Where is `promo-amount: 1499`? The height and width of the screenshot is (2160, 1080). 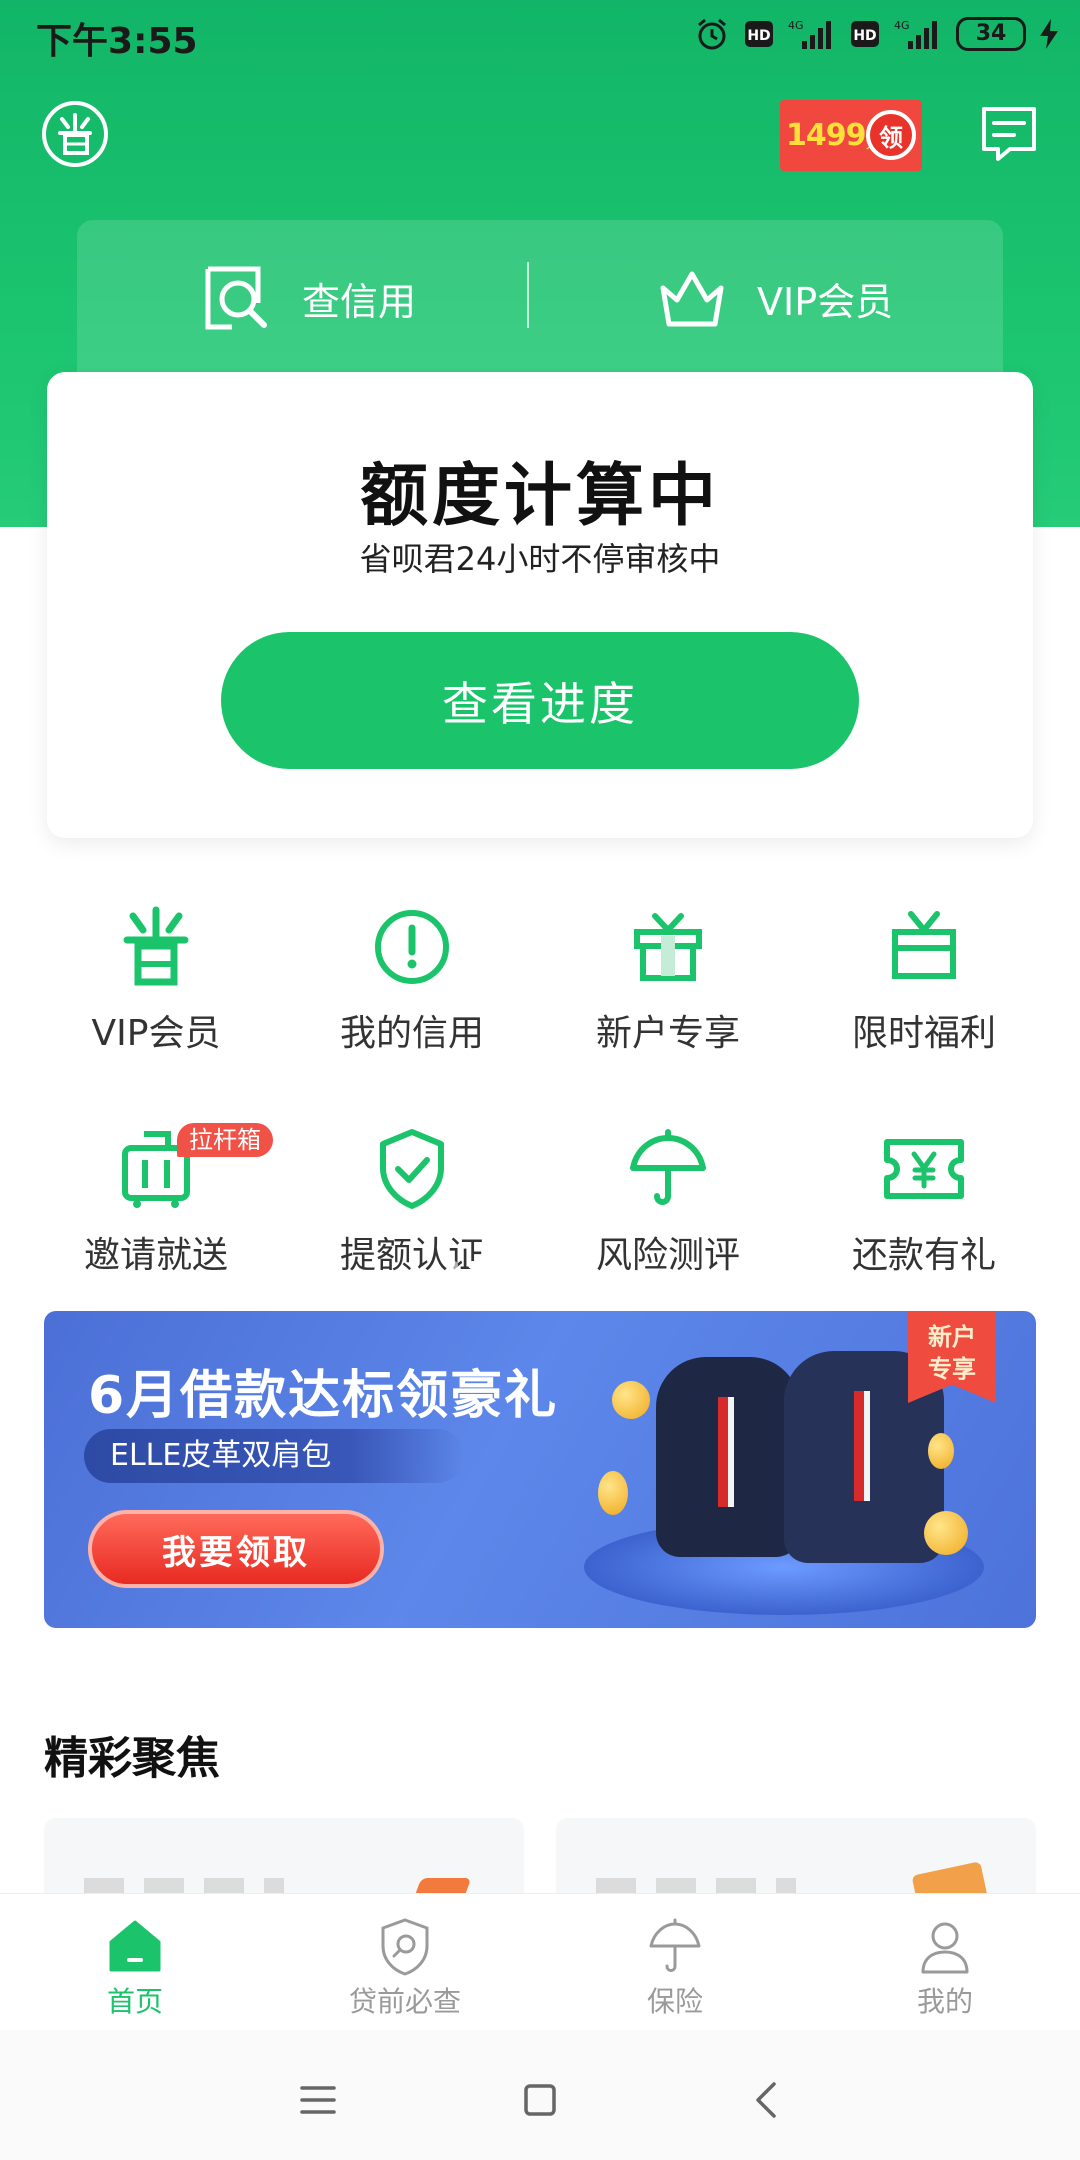 promo-amount: 1499 is located at coordinates (826, 135).